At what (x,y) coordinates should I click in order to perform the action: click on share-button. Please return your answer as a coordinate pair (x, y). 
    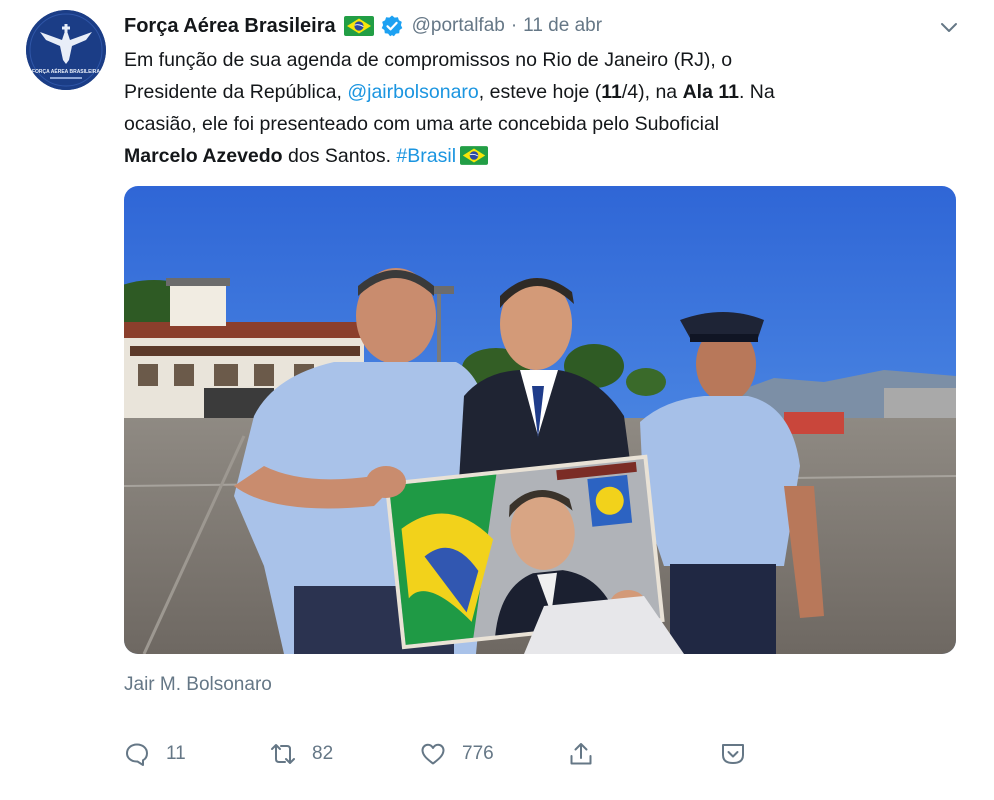
    Looking at the image, I should click on (581, 754).